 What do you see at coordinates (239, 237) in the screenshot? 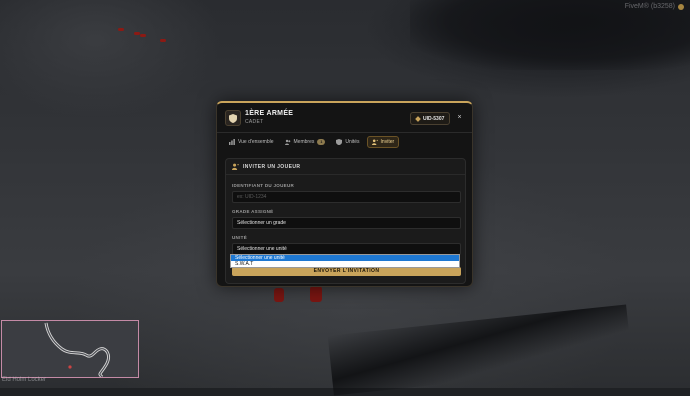
I see `unit-label: UNITÉ` at bounding box center [239, 237].